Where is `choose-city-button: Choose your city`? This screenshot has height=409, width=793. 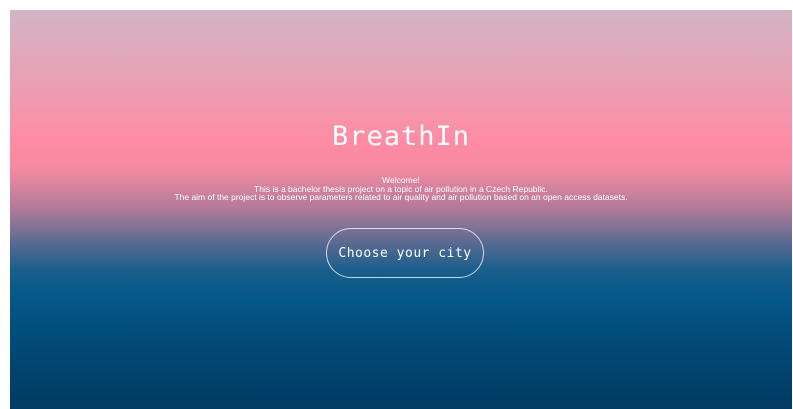
choose-city-button: Choose your city is located at coordinates (405, 253).